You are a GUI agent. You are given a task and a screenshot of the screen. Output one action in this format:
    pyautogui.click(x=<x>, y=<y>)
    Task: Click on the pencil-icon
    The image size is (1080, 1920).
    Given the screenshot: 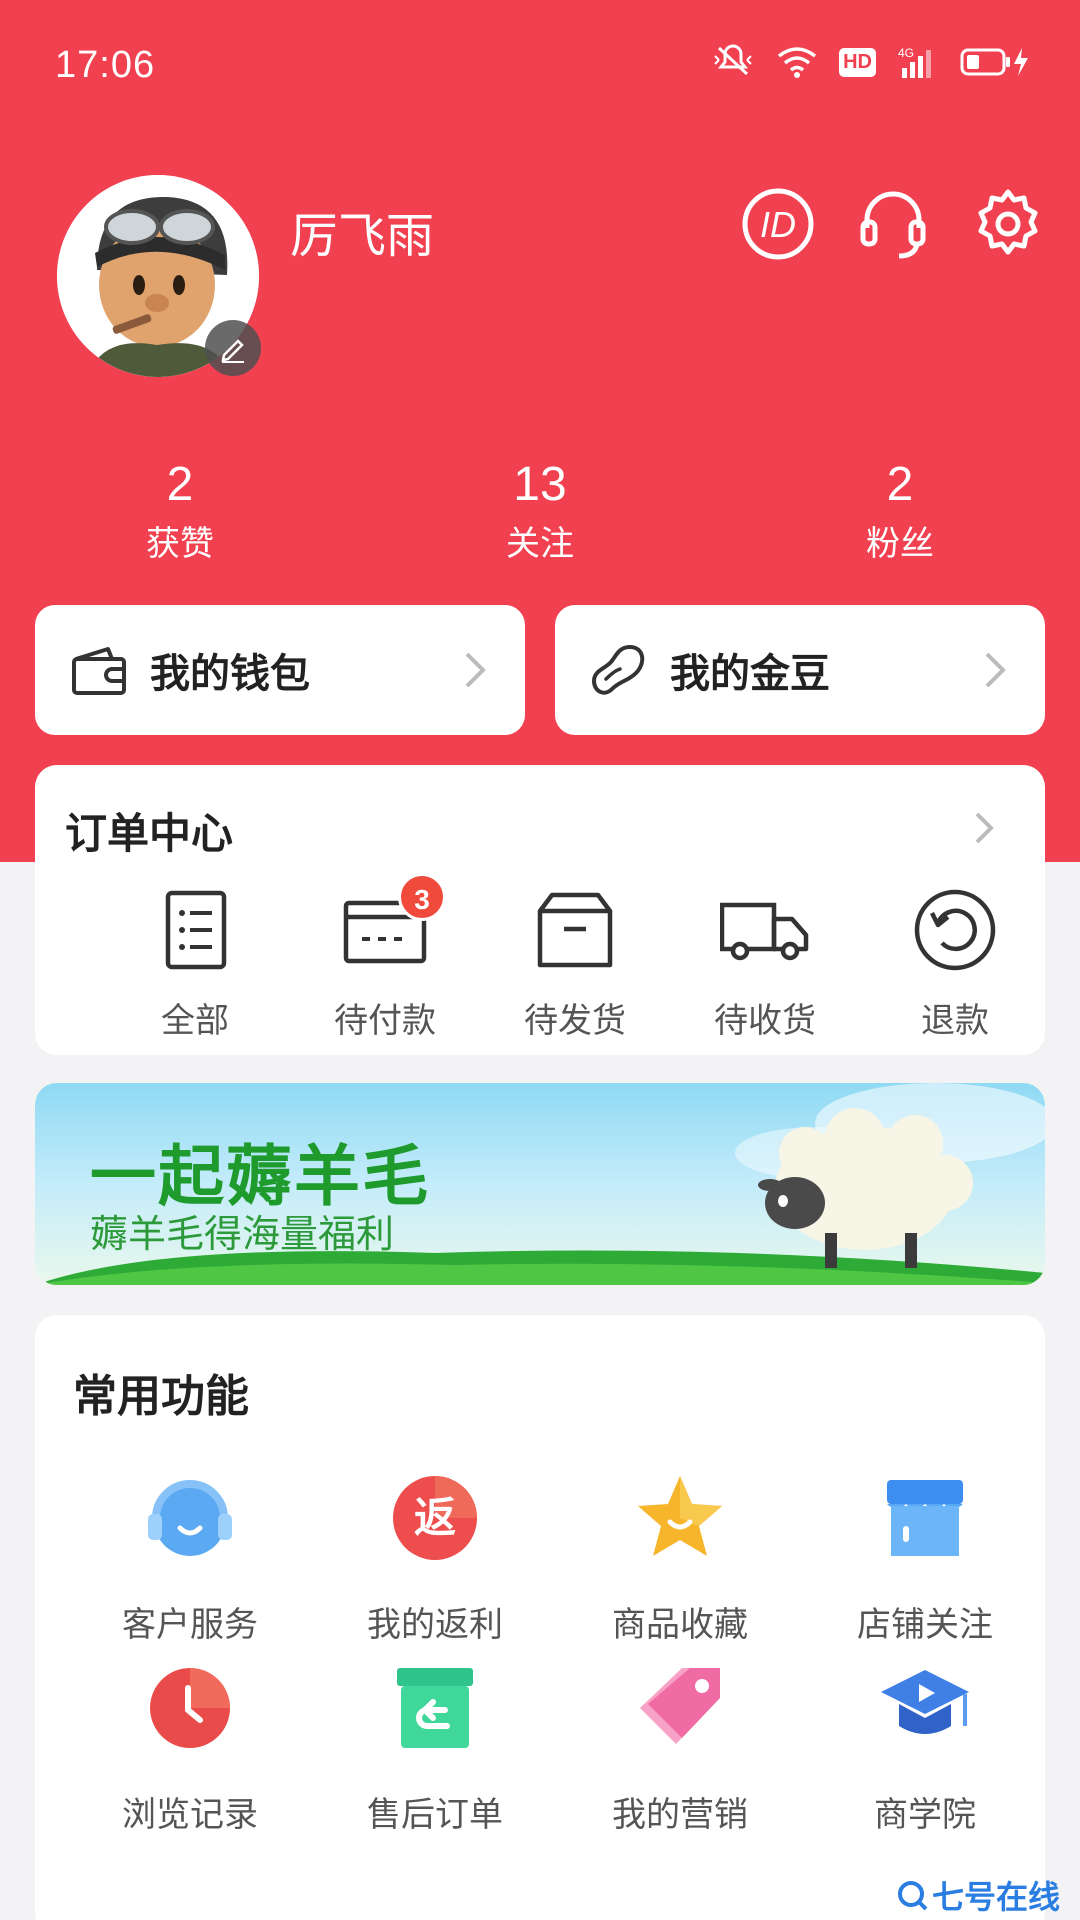 What is the action you would take?
    pyautogui.click(x=232, y=351)
    